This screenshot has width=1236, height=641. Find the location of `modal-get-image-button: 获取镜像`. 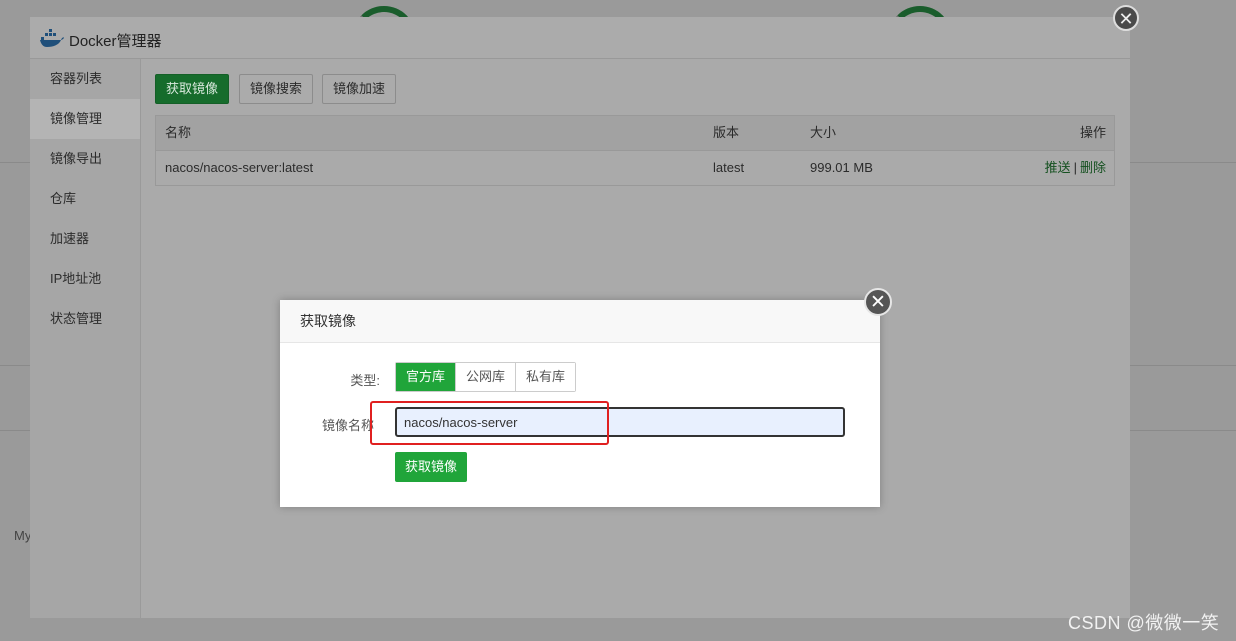

modal-get-image-button: 获取镜像 is located at coordinates (431, 467).